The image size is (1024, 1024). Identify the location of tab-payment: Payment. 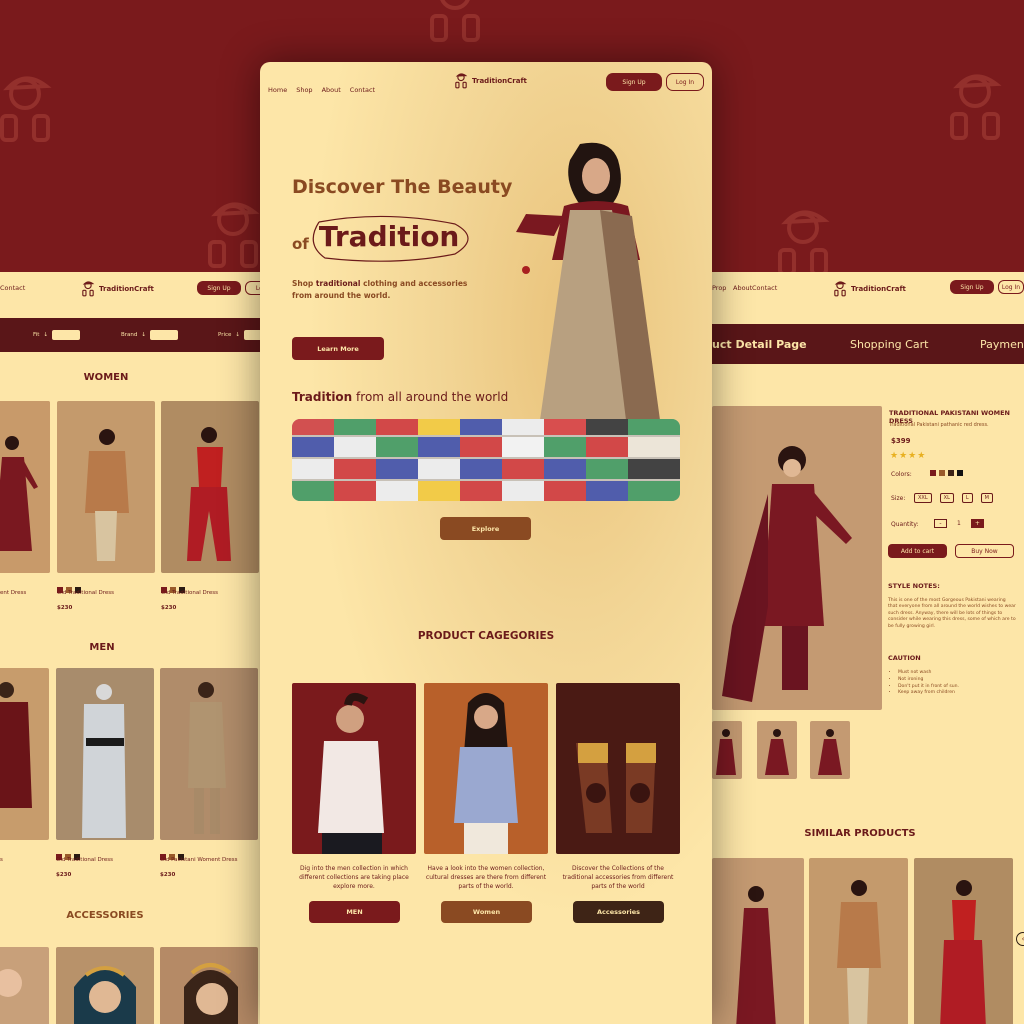
(1002, 344).